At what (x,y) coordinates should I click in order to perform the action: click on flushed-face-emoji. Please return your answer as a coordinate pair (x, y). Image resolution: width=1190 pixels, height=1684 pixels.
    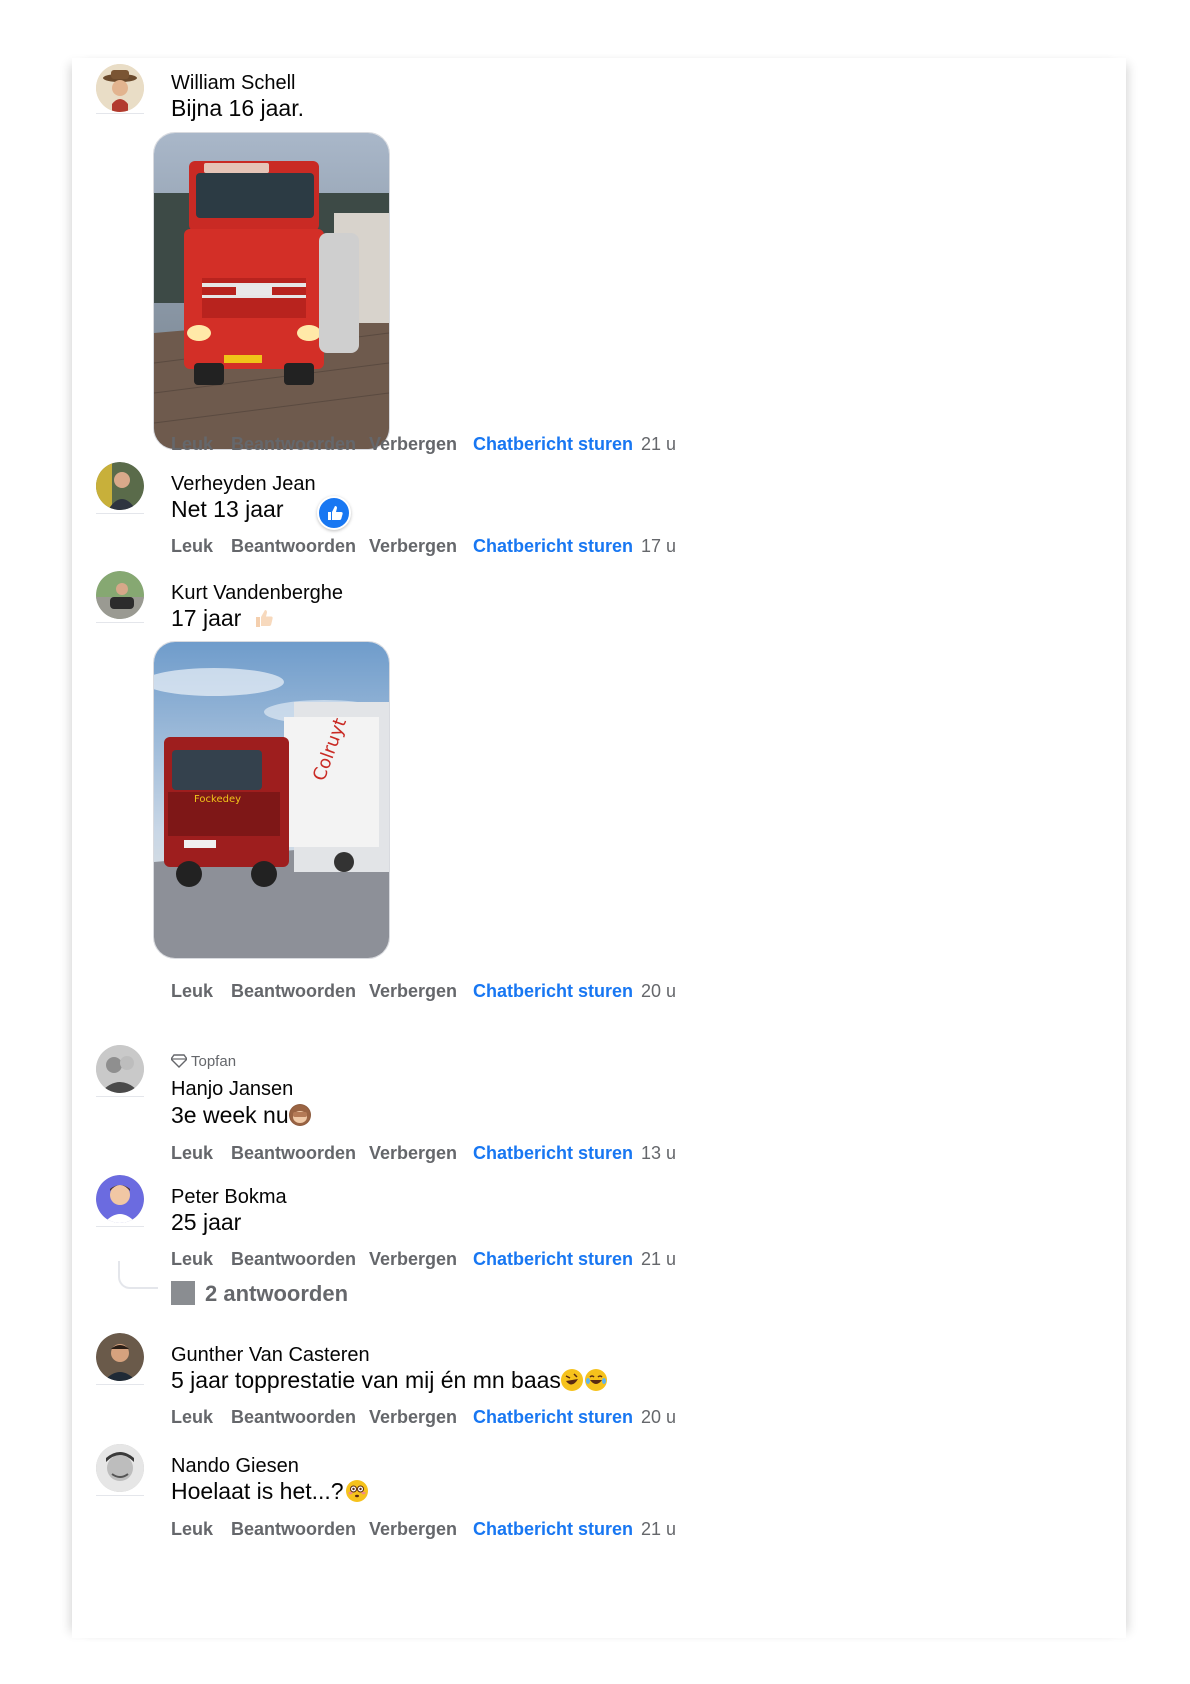
    Looking at the image, I should click on (356, 1491).